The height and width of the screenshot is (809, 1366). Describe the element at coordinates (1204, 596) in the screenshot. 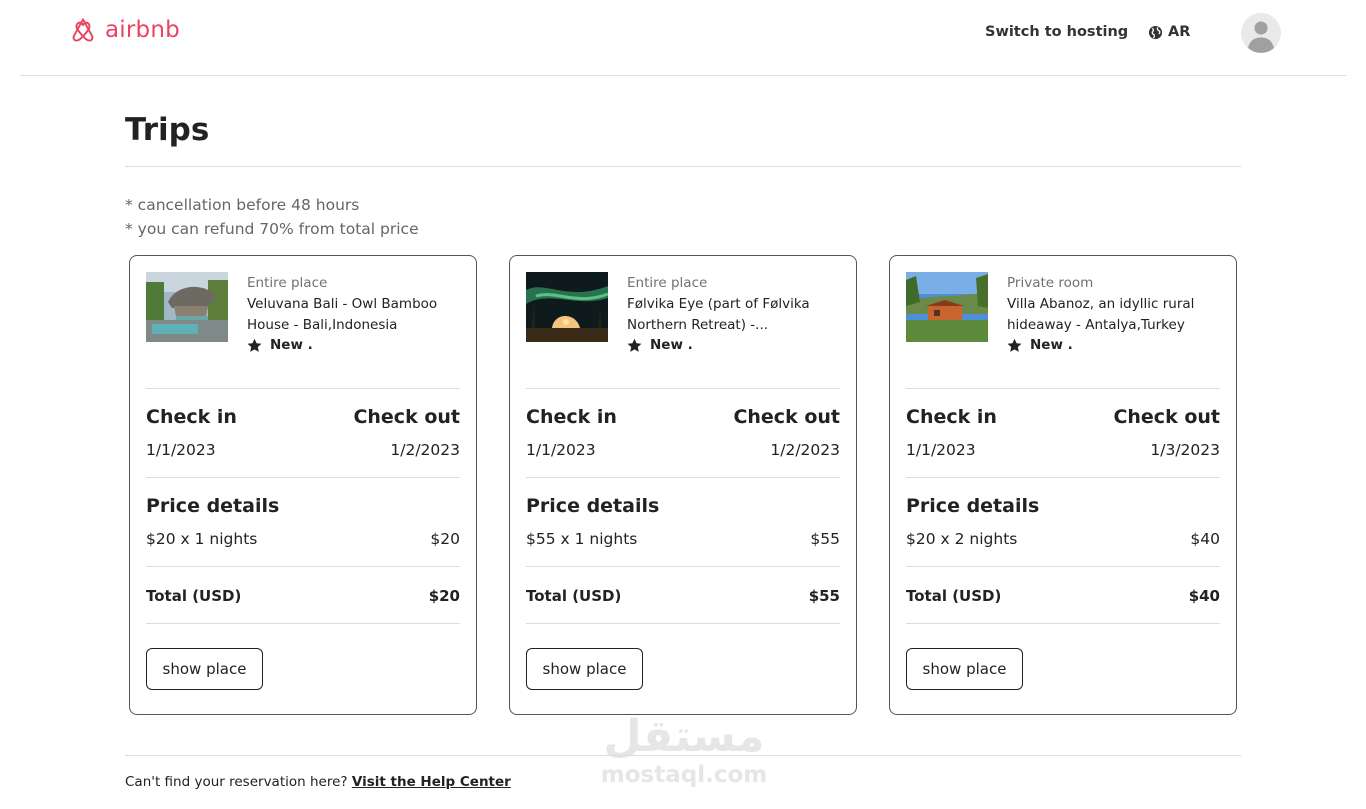

I see `total-amount: $40` at that location.